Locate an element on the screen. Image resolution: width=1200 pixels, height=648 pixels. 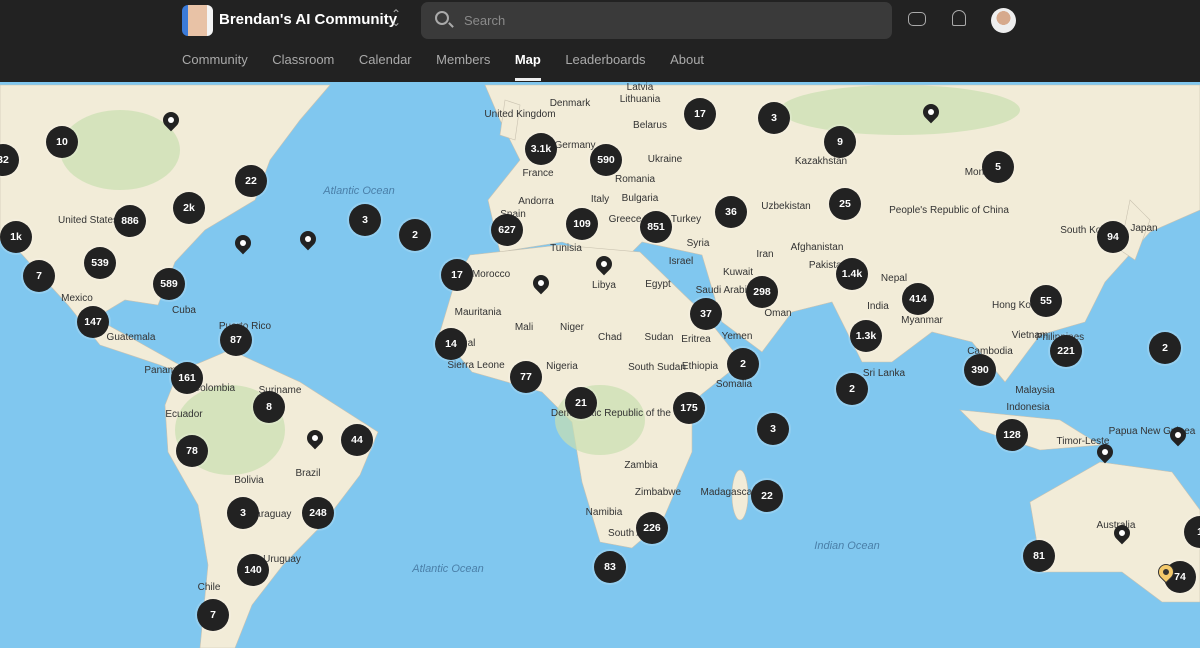
country-label: Afghanistan is located at coordinates (817, 247).